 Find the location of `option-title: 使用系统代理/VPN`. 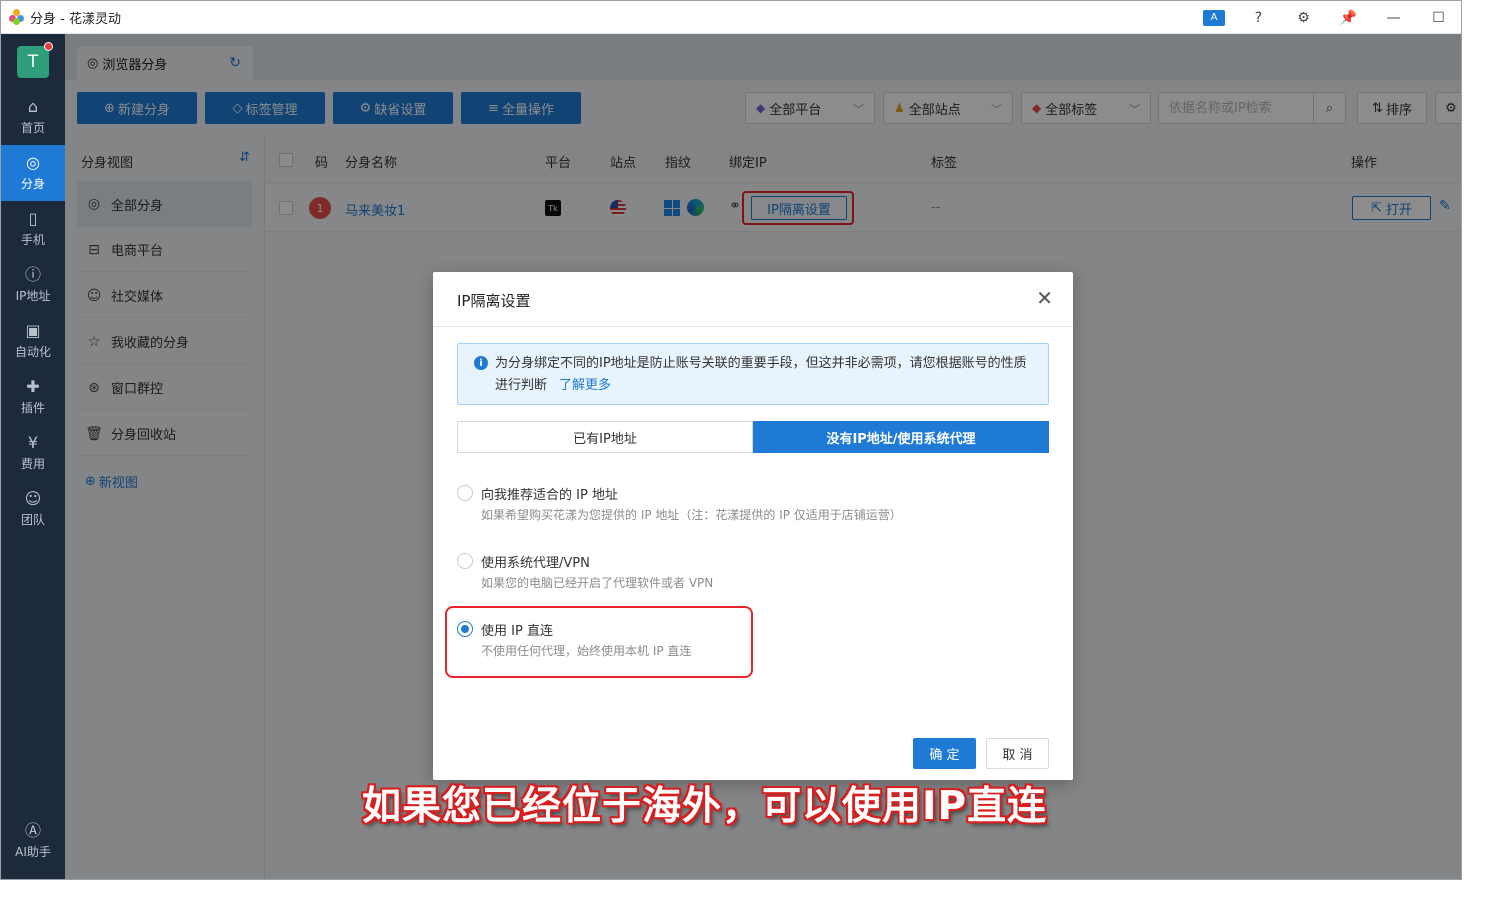

option-title: 使用系统代理/VPN is located at coordinates (535, 563).